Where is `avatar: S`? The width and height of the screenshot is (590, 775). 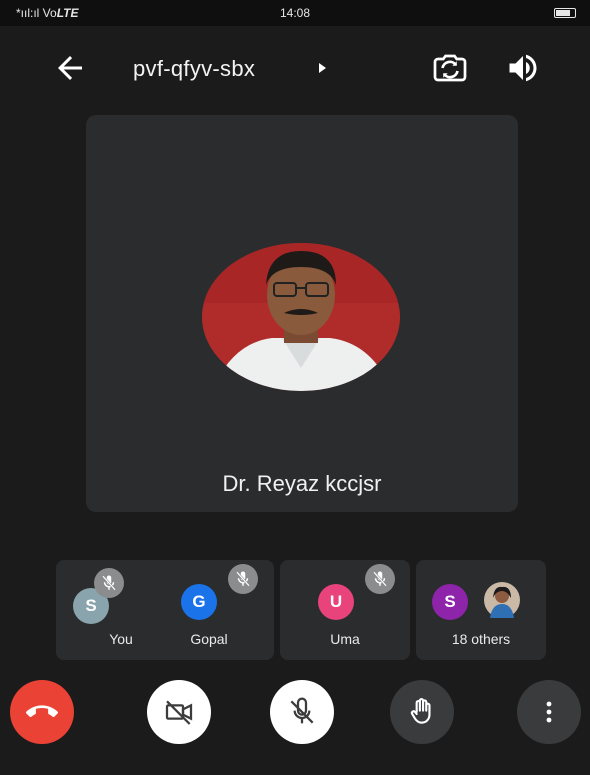 avatar: S is located at coordinates (450, 602).